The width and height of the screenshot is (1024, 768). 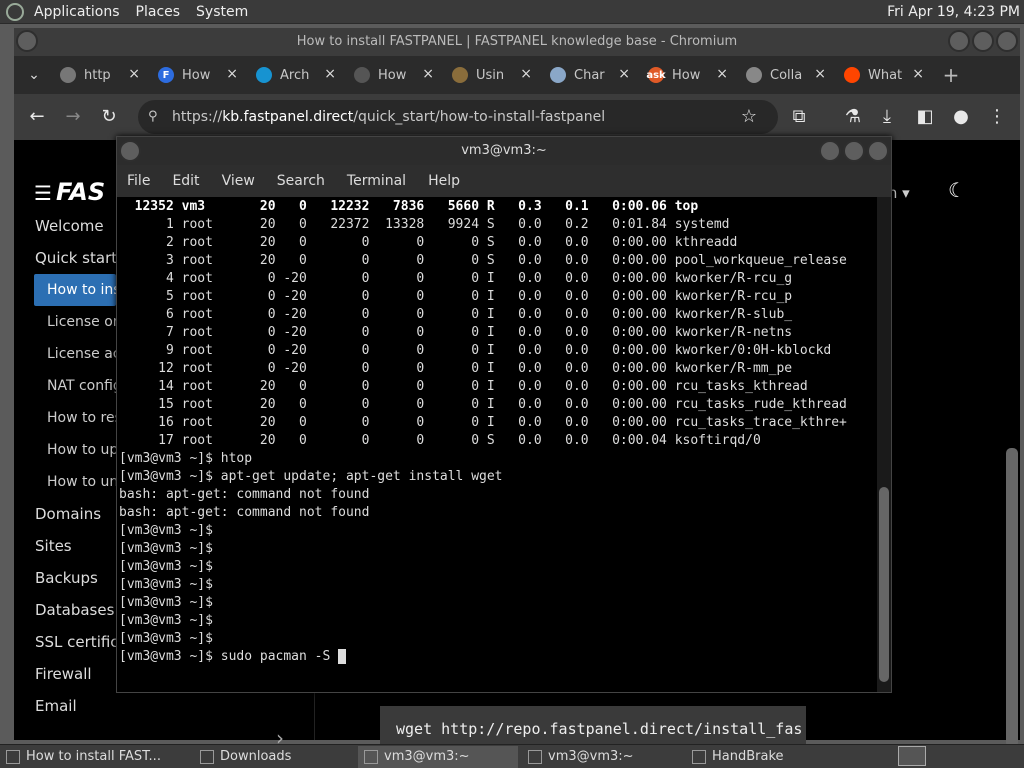 I want to click on browser-tab: Char ×, so click(x=593, y=75).